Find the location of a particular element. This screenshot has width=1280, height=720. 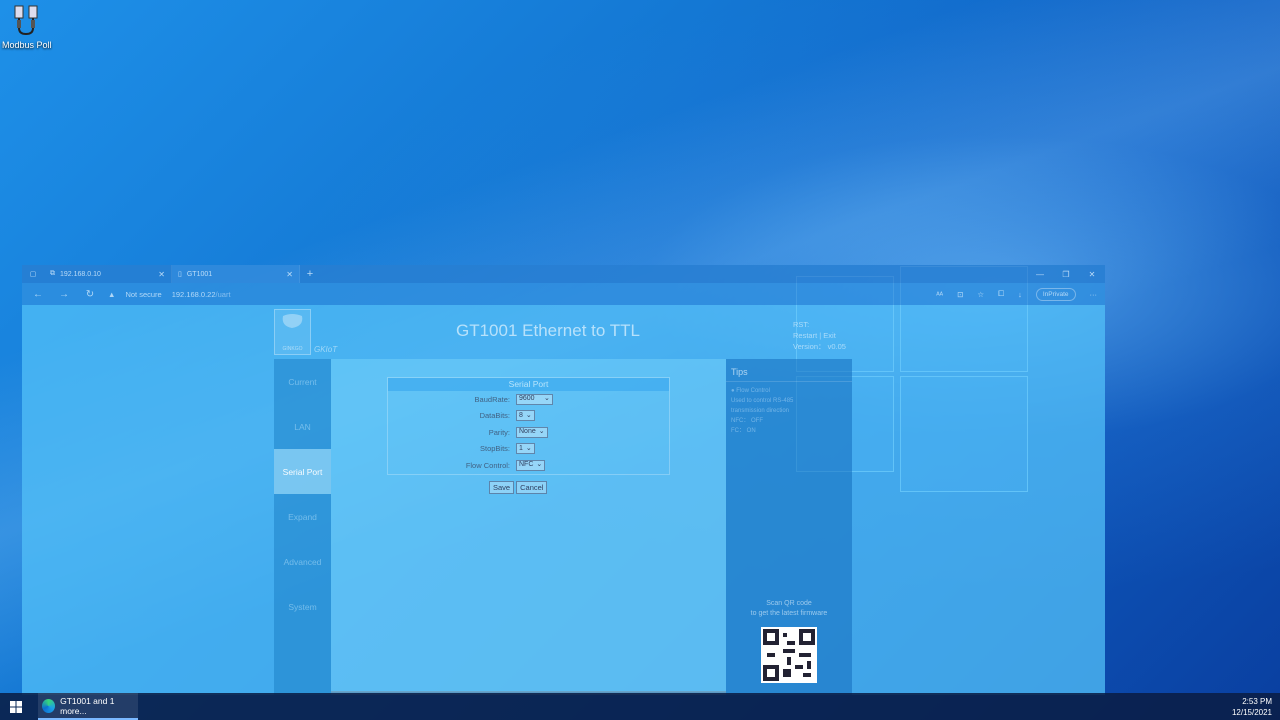

baudrate-label: BaudRate: is located at coordinates (492, 399).